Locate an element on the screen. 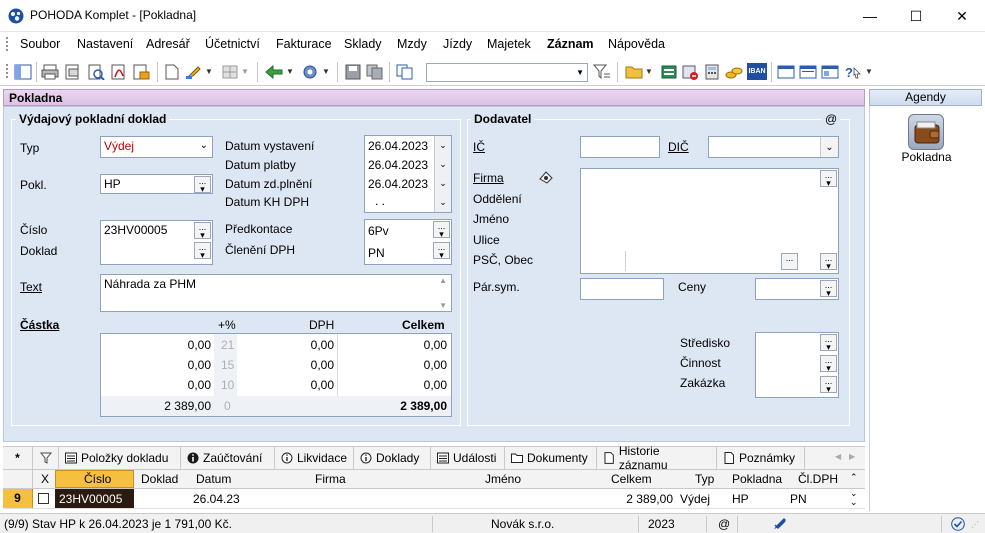  cleneni-lookup-button: ... ▾ is located at coordinates (441, 251).